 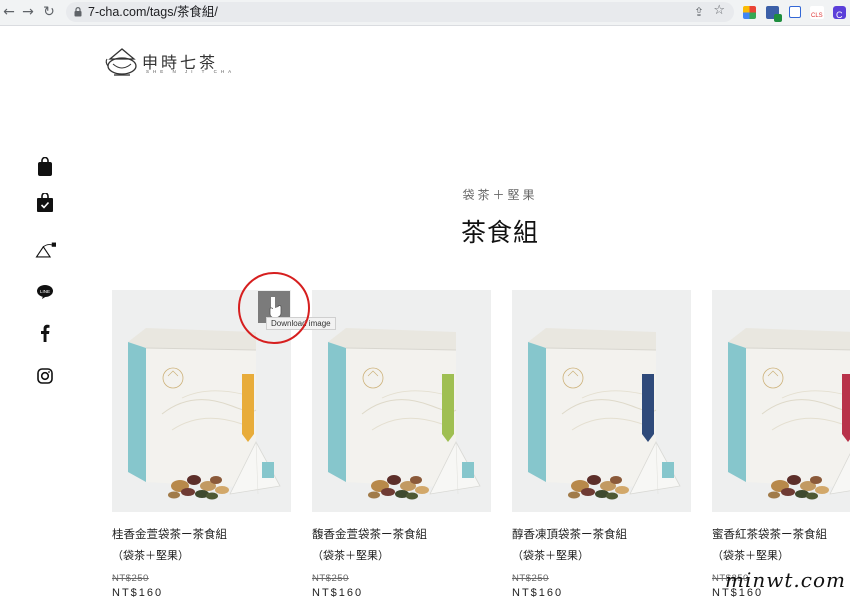 What do you see at coordinates (601, 534) in the screenshot?
I see `product-name: 醇香凍頂袋茶ー茶食組` at bounding box center [601, 534].